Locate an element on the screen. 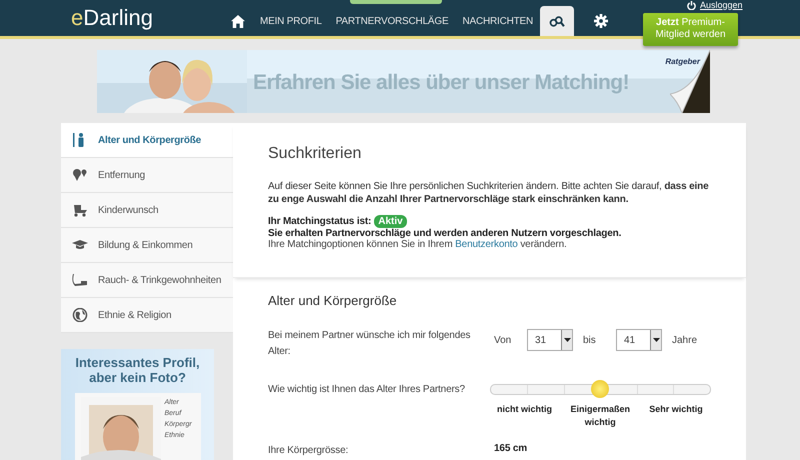 This screenshot has width=800, height=460. logout-link: Ausloggen is located at coordinates (715, 5).